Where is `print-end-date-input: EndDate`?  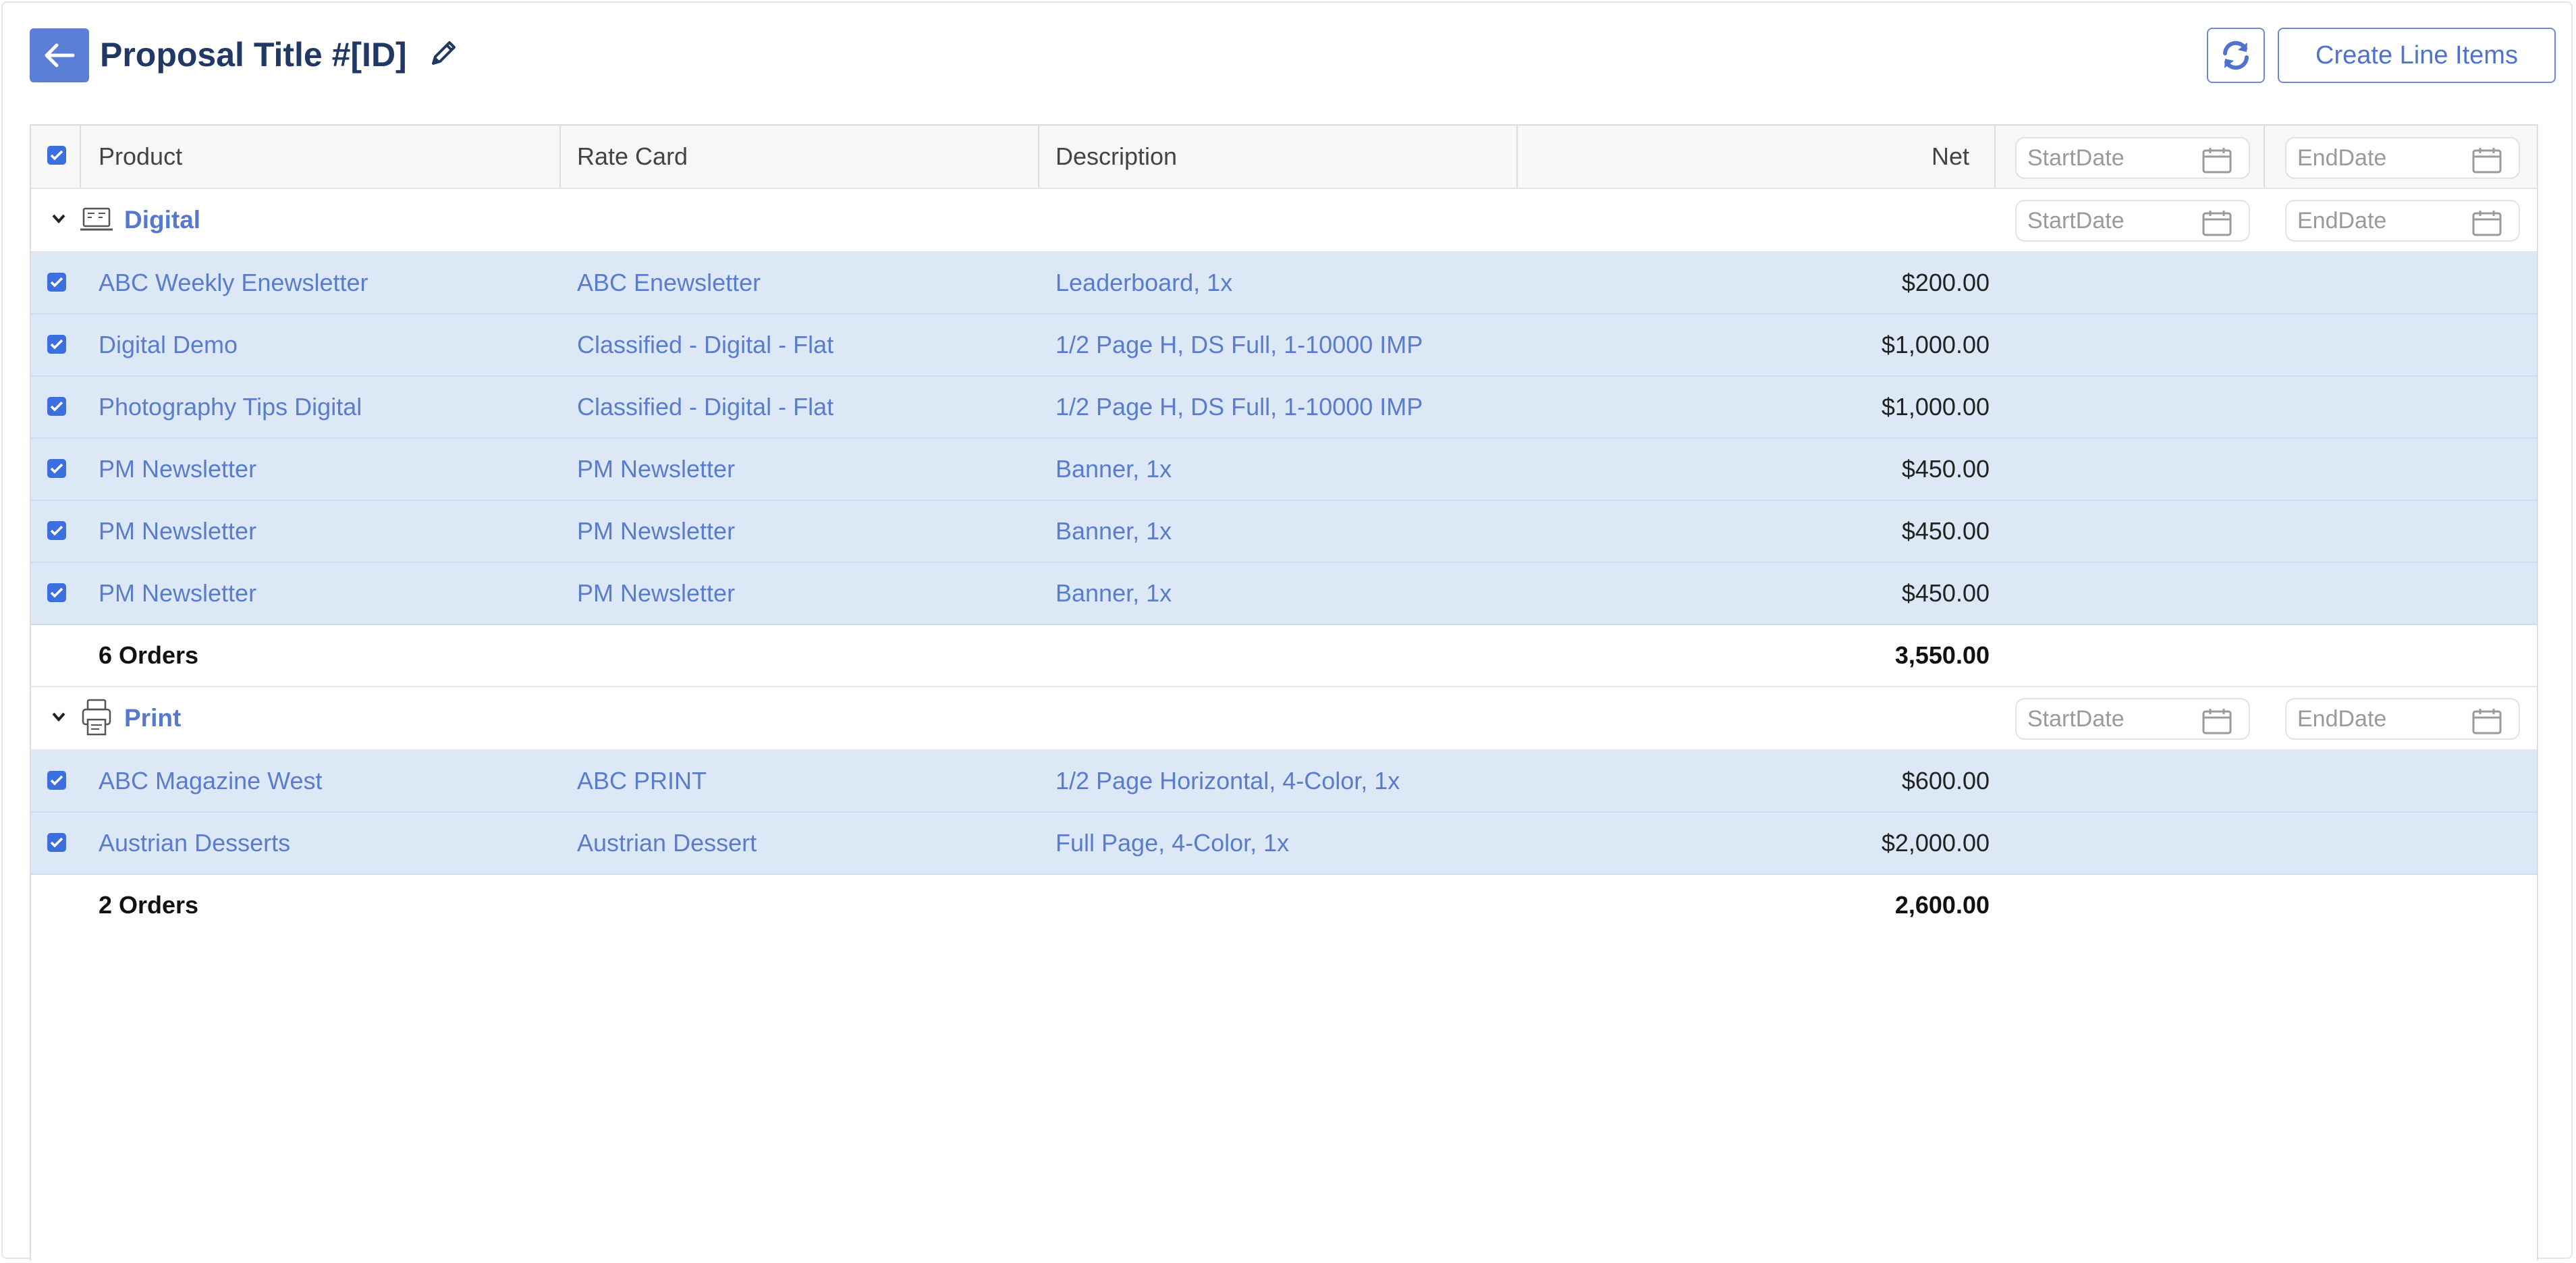 print-end-date-input: EndDate is located at coordinates (2402, 719).